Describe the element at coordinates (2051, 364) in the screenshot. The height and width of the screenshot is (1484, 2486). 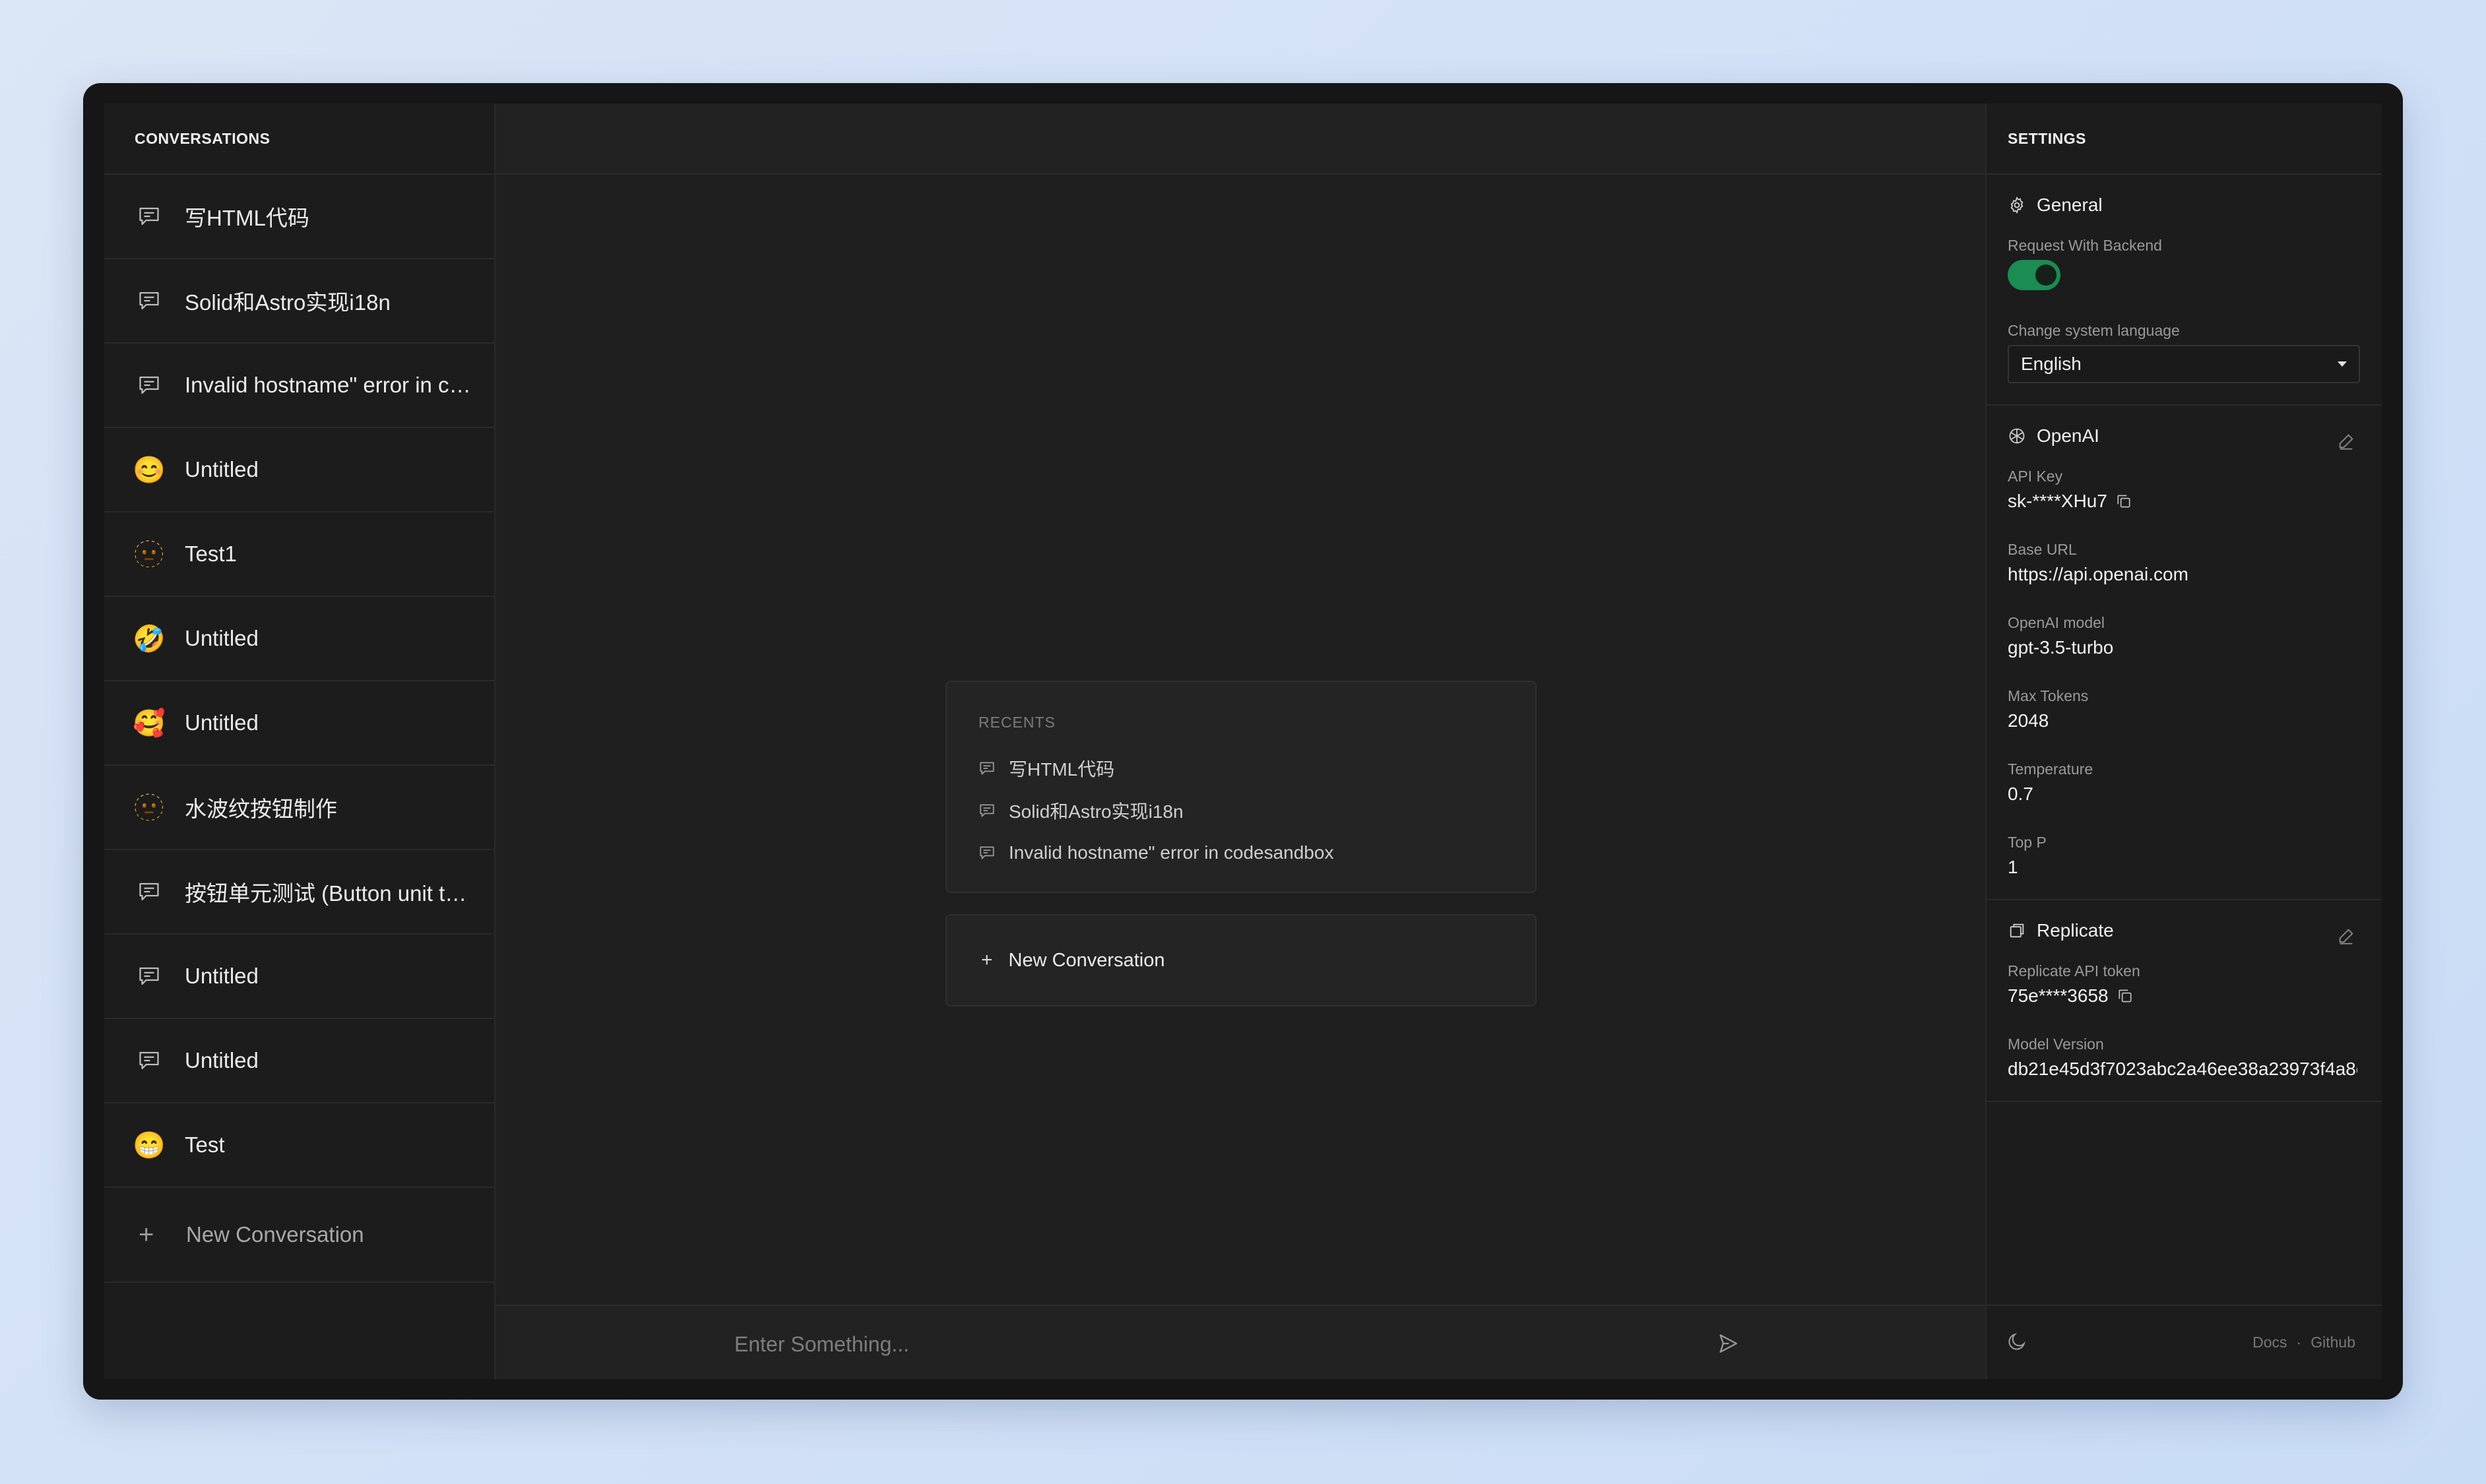
I see `language-select-value: English` at that location.